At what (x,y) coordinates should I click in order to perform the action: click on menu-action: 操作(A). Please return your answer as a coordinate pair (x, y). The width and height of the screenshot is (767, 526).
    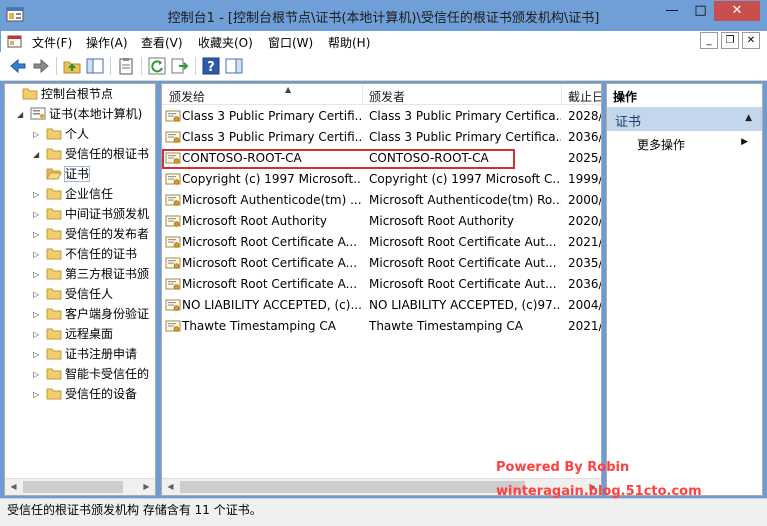
    Looking at the image, I should click on (107, 42).